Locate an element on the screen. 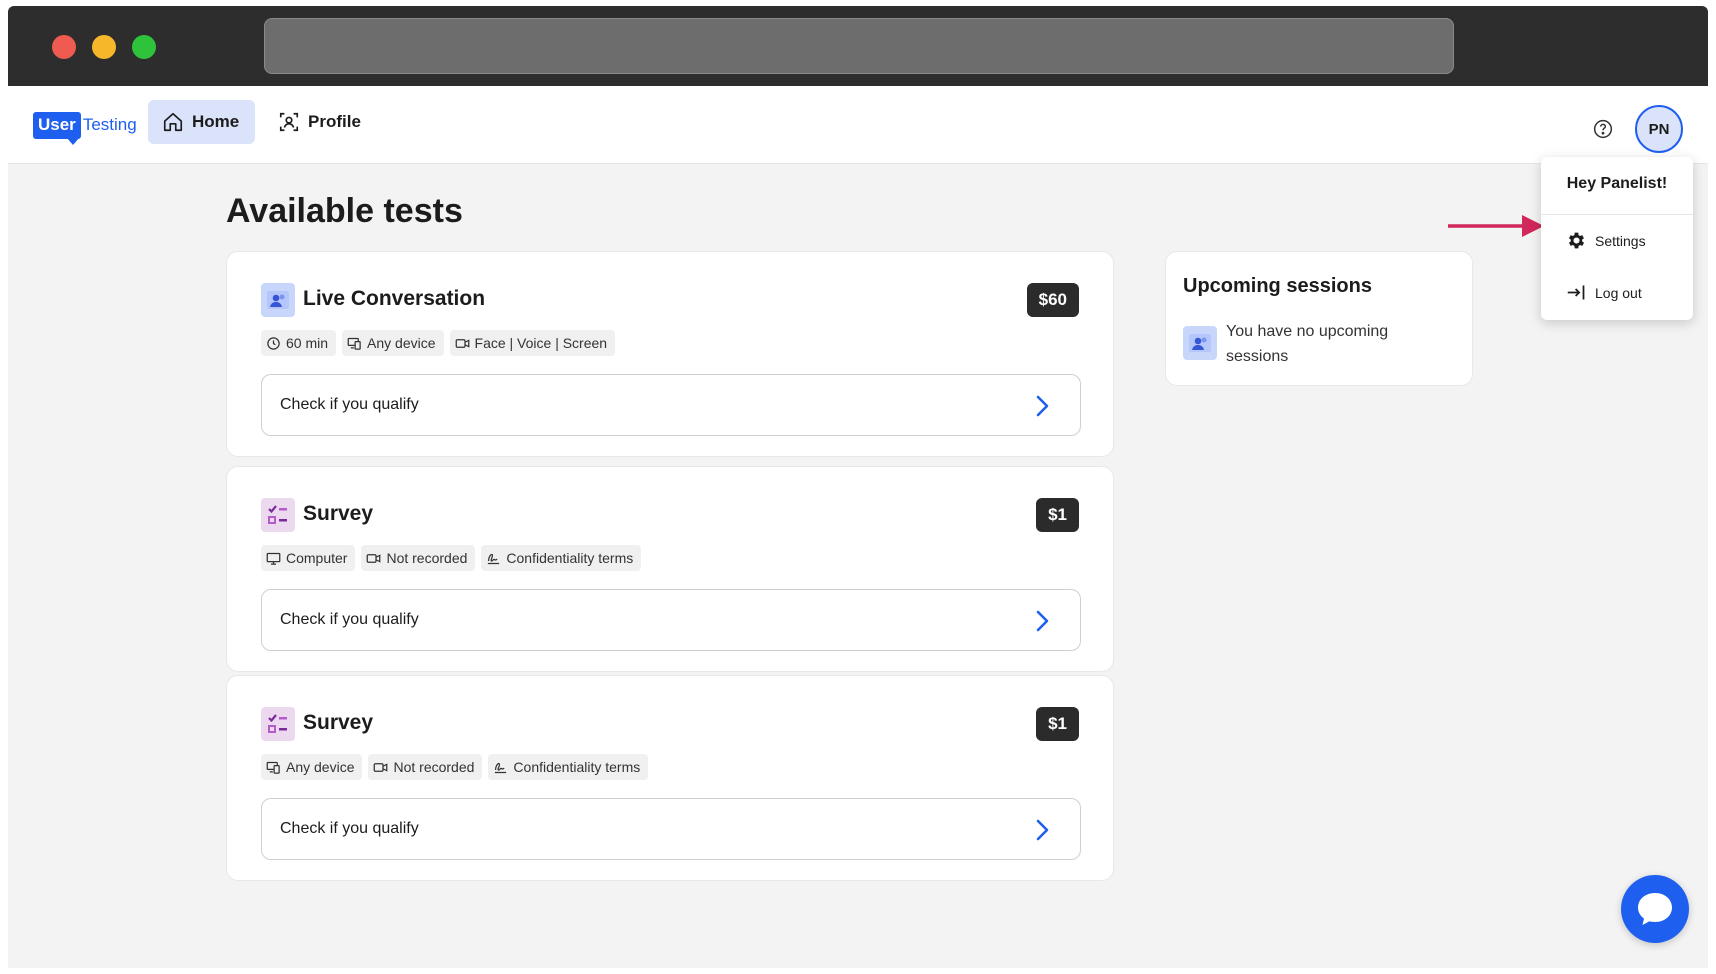 The height and width of the screenshot is (974, 1716). menu-item-logout: Log out is located at coordinates (1604, 292).